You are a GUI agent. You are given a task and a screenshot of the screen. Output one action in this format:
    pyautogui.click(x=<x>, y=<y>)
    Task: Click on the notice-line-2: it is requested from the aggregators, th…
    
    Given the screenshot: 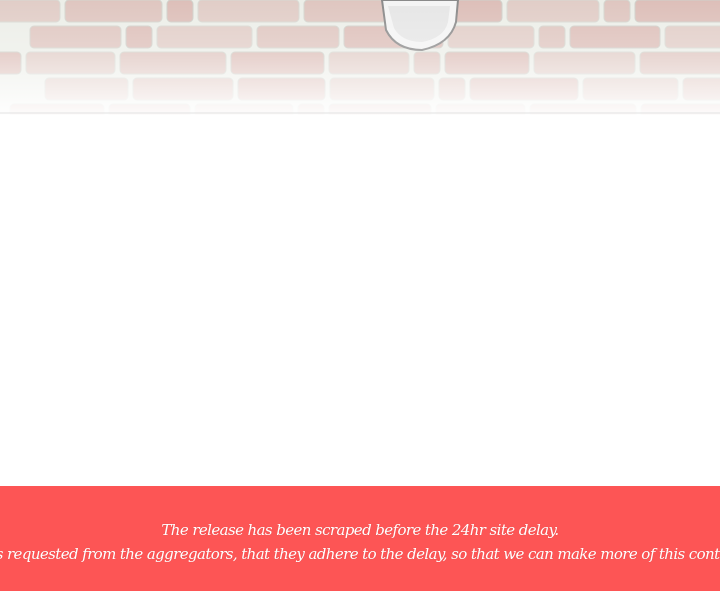 What is the action you would take?
    pyautogui.click(x=360, y=553)
    